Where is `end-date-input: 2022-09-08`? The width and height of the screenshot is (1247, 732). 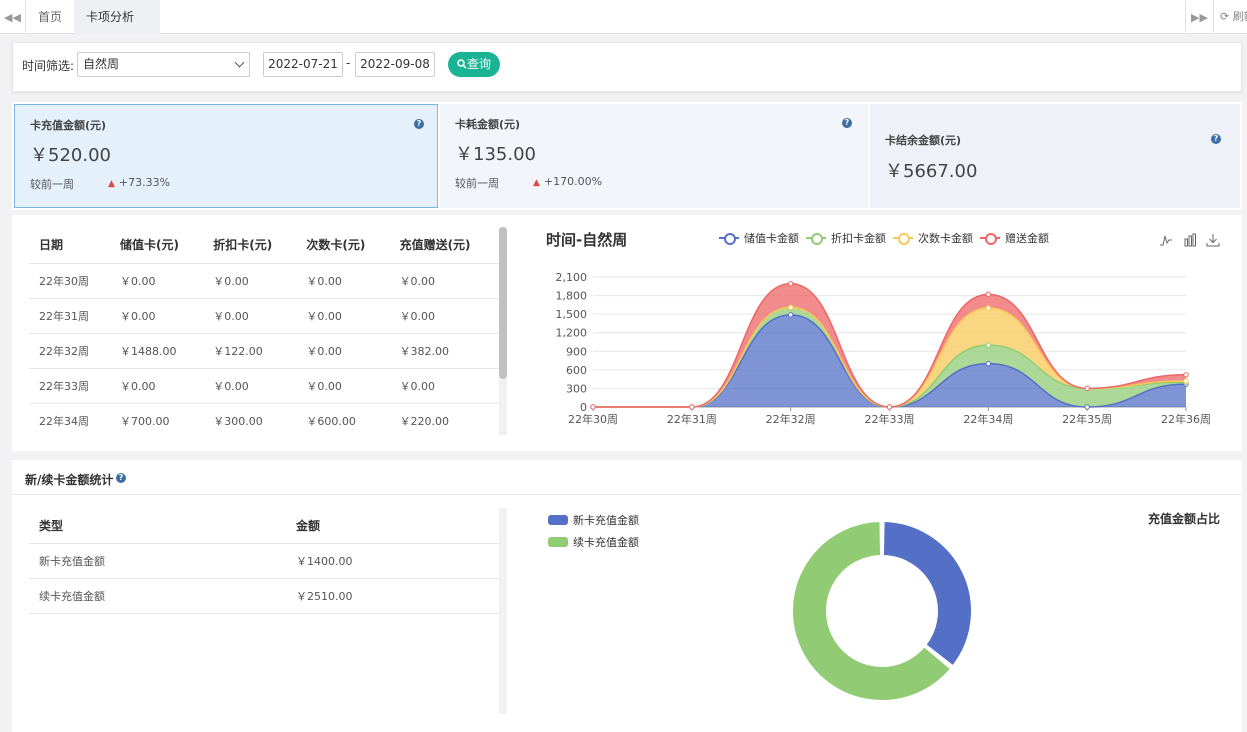
end-date-input: 2022-09-08 is located at coordinates (395, 64).